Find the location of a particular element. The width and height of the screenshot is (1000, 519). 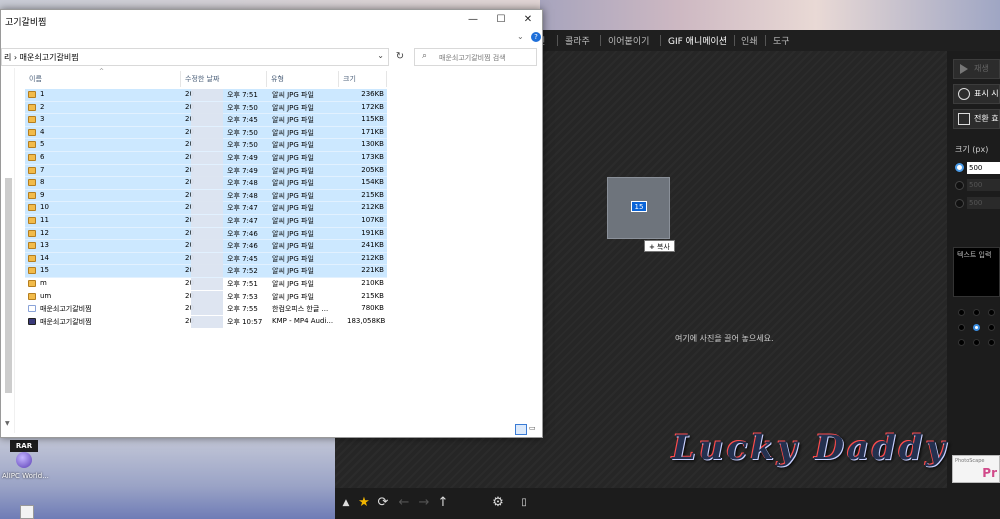

column-header-date: 수정한 날짜 is located at coordinates (224, 79).